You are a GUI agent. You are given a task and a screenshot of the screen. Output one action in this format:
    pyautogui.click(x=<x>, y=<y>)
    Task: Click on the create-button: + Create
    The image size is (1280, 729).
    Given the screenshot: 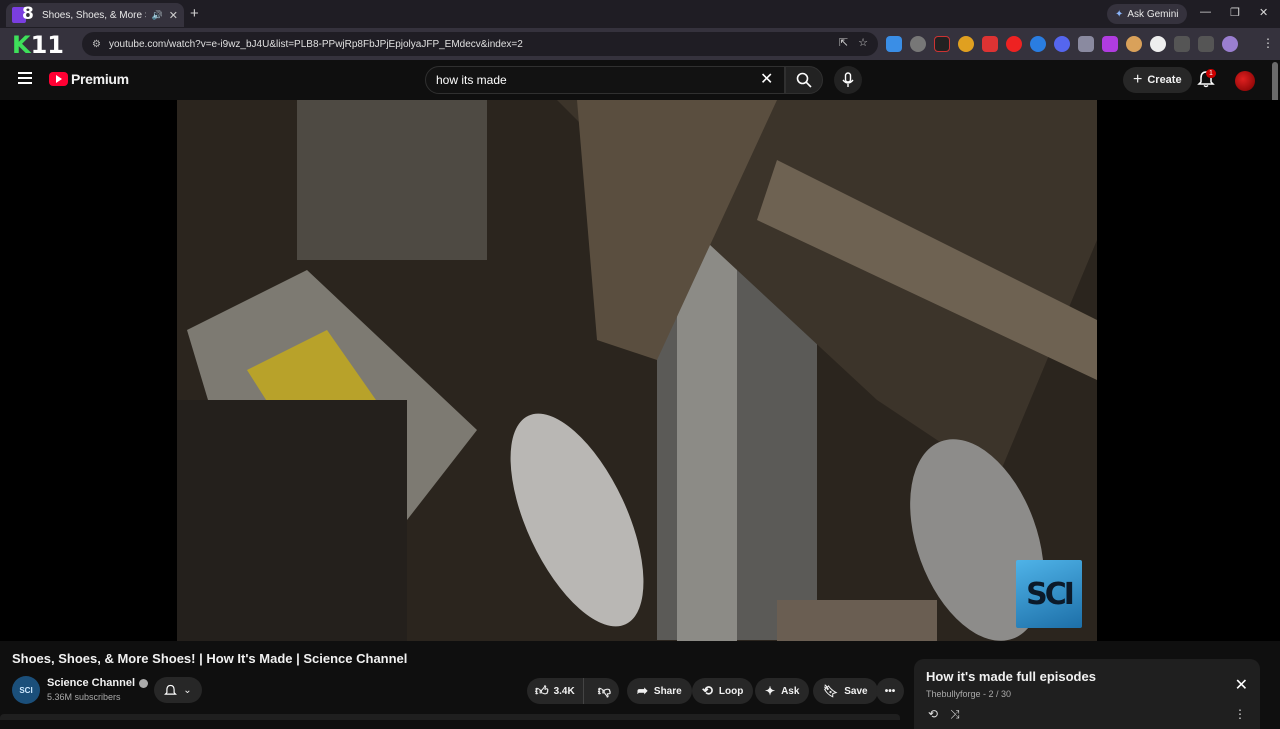 What is the action you would take?
    pyautogui.click(x=1157, y=80)
    